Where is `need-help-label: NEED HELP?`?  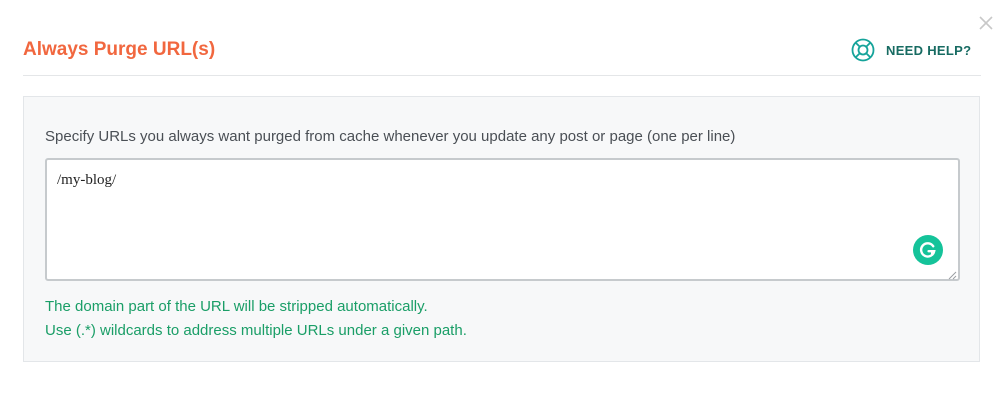 need-help-label: NEED HELP? is located at coordinates (929, 50).